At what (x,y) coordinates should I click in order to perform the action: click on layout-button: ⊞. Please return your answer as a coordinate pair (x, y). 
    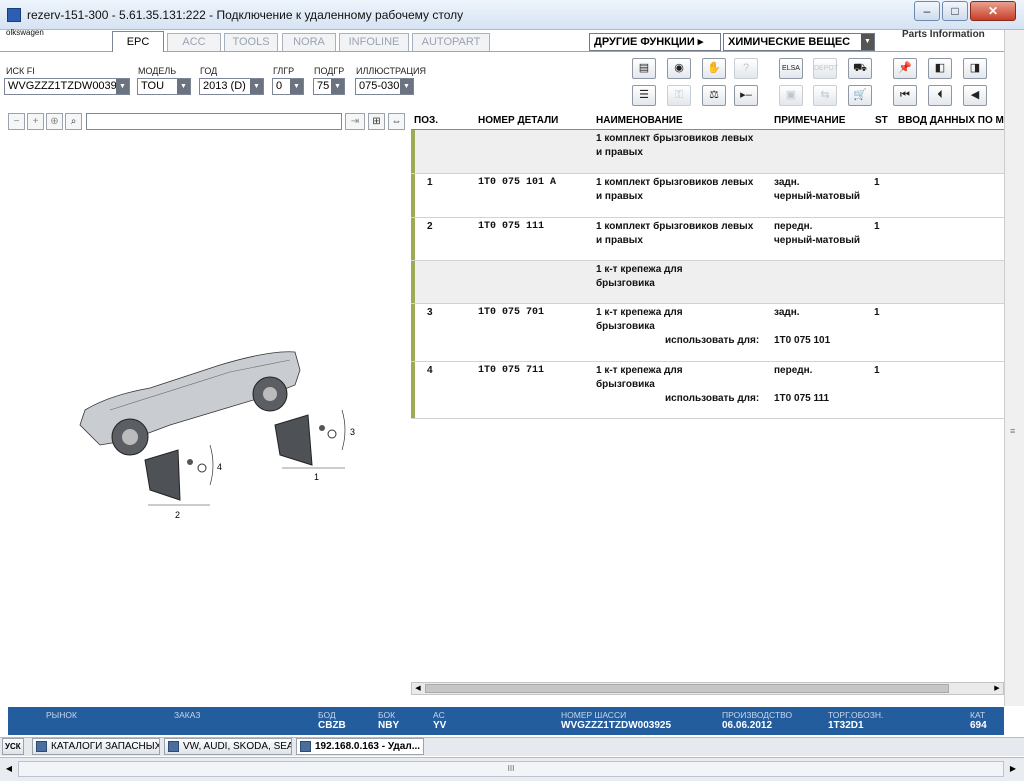
    Looking at the image, I should click on (376, 121).